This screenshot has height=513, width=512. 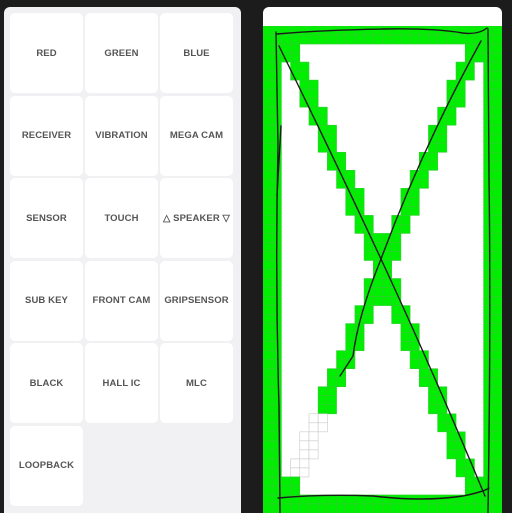 What do you see at coordinates (196, 53) in the screenshot?
I see `blue-test-button: BLUE` at bounding box center [196, 53].